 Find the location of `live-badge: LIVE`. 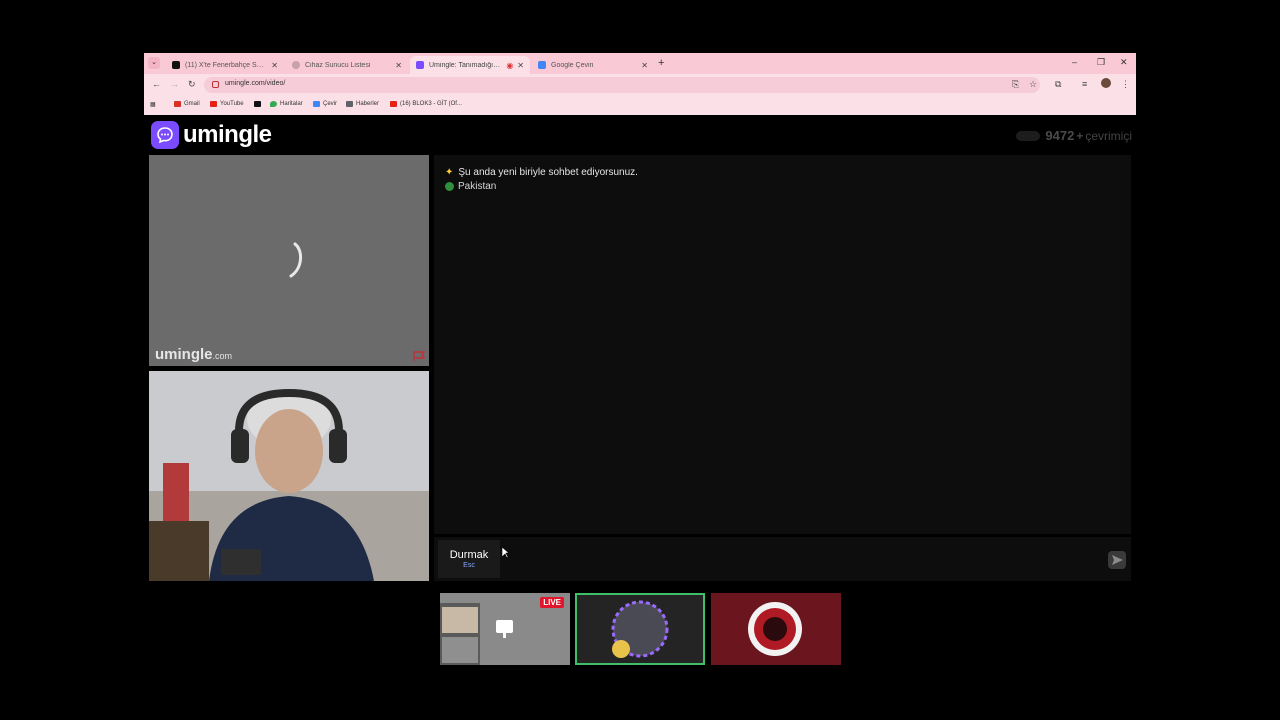

live-badge: LIVE is located at coordinates (552, 602).